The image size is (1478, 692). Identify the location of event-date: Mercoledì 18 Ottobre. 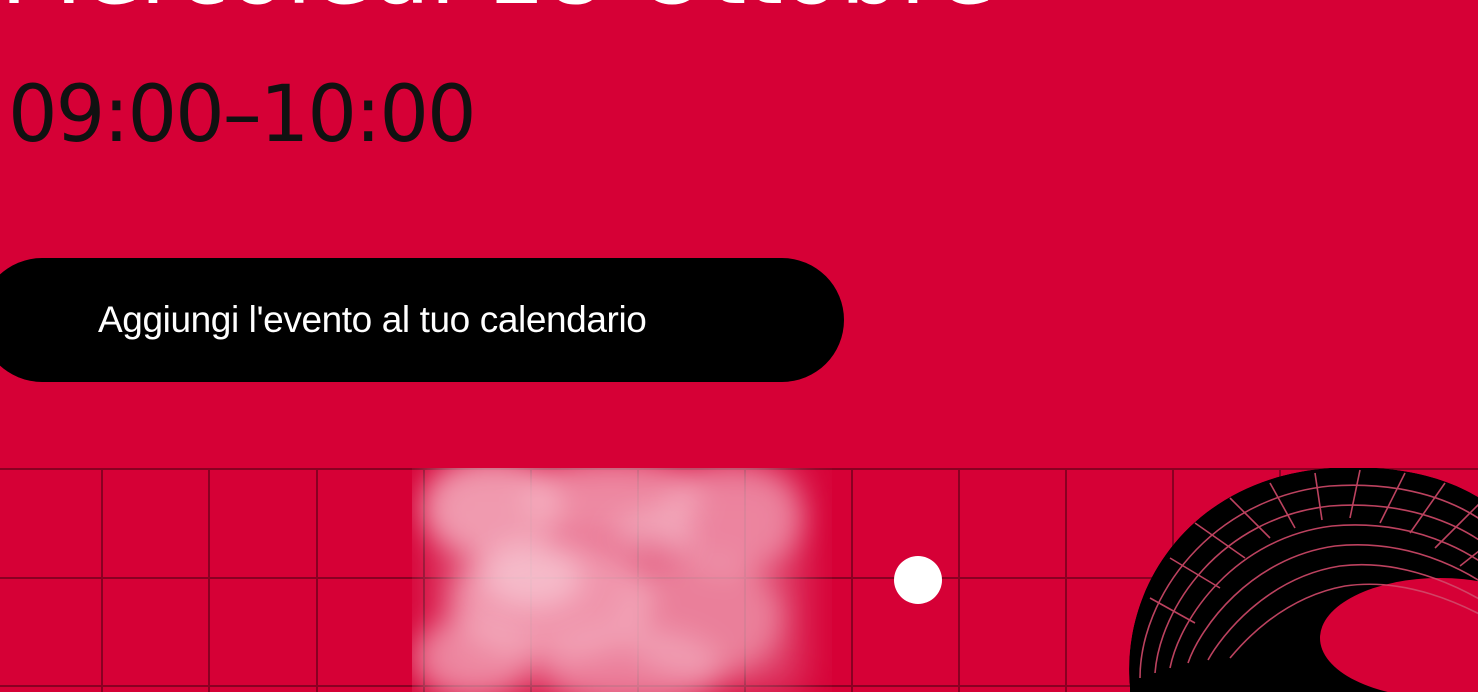
(497, 9).